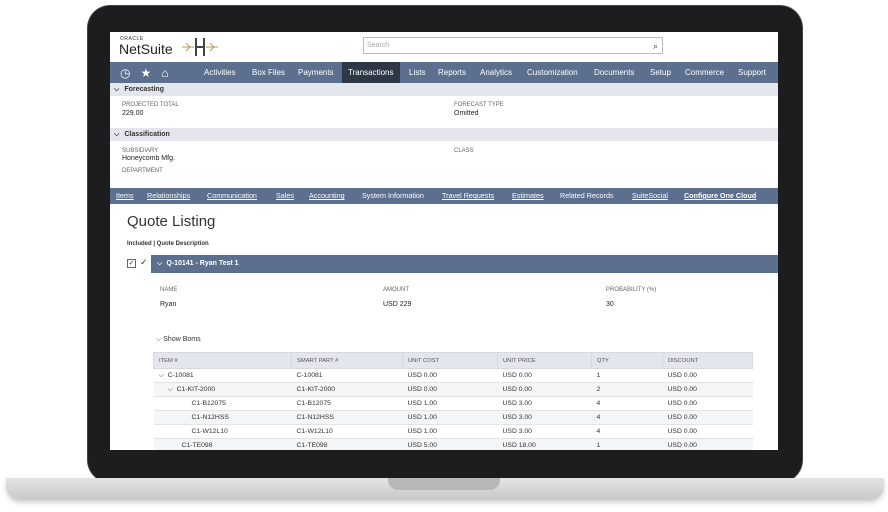 This screenshot has height=512, width=888. I want to click on nav-lists: Lists, so click(417, 72).